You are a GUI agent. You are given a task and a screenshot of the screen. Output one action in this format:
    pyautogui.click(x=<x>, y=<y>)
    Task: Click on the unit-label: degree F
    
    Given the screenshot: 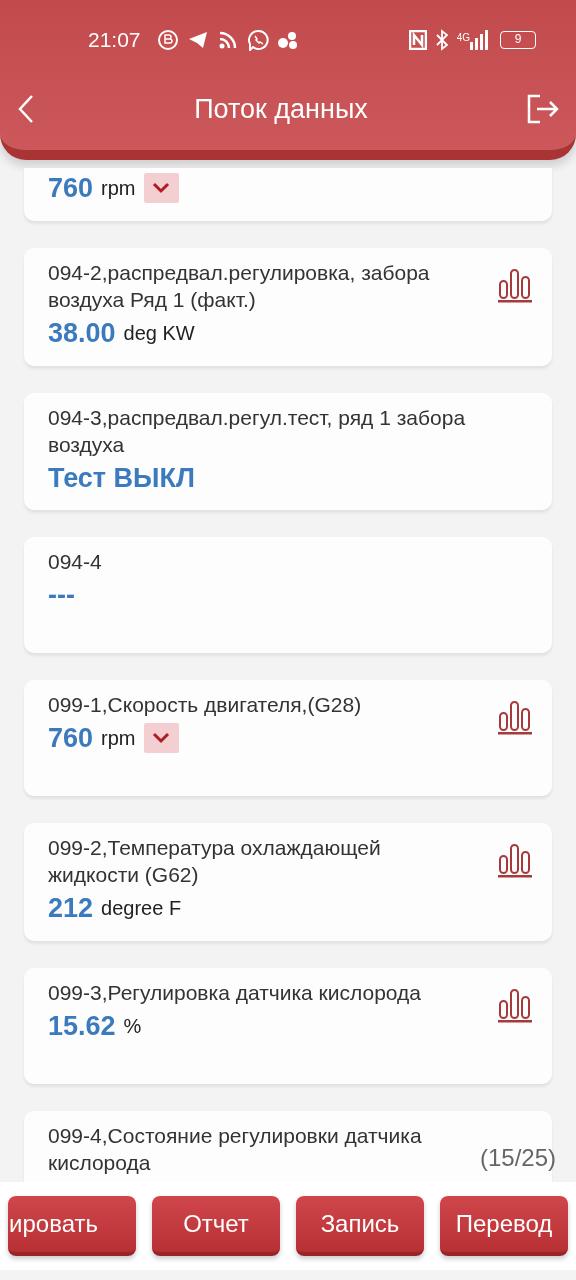 What is the action you would take?
    pyautogui.click(x=141, y=909)
    